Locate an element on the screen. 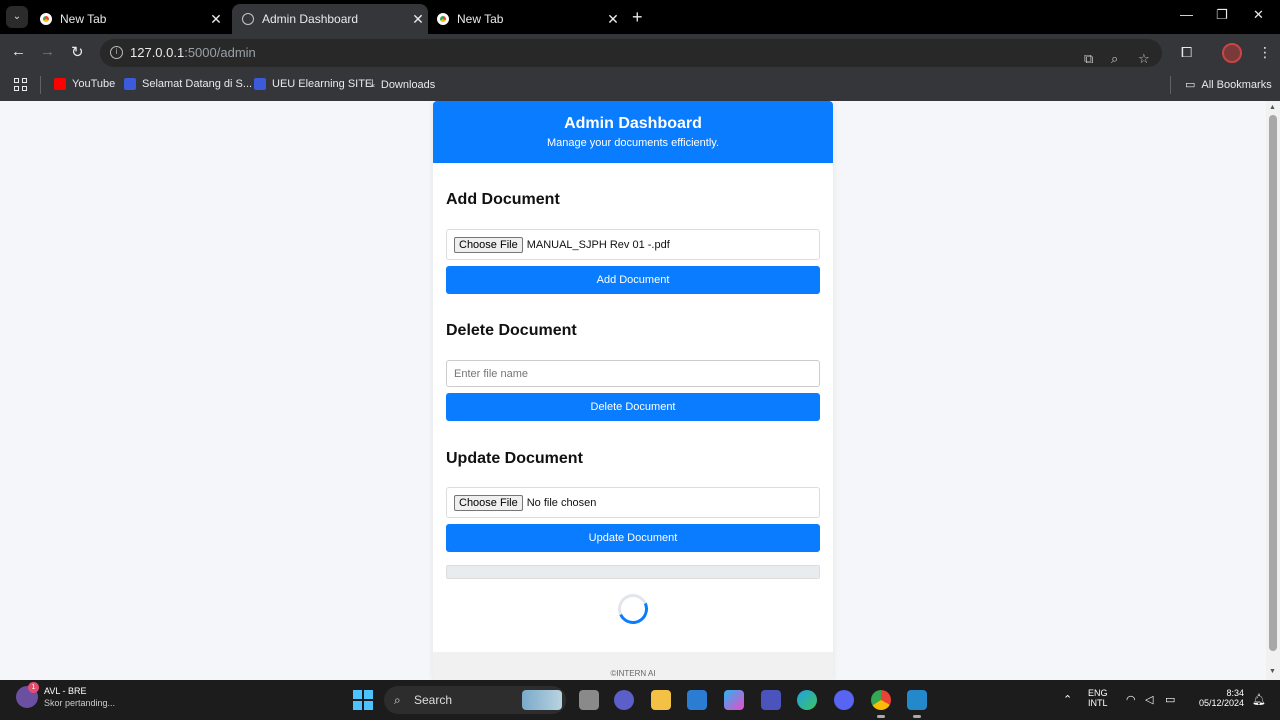 The height and width of the screenshot is (720, 1280). tab-new-tab-1: New Tab ✕ is located at coordinates (128, 19).